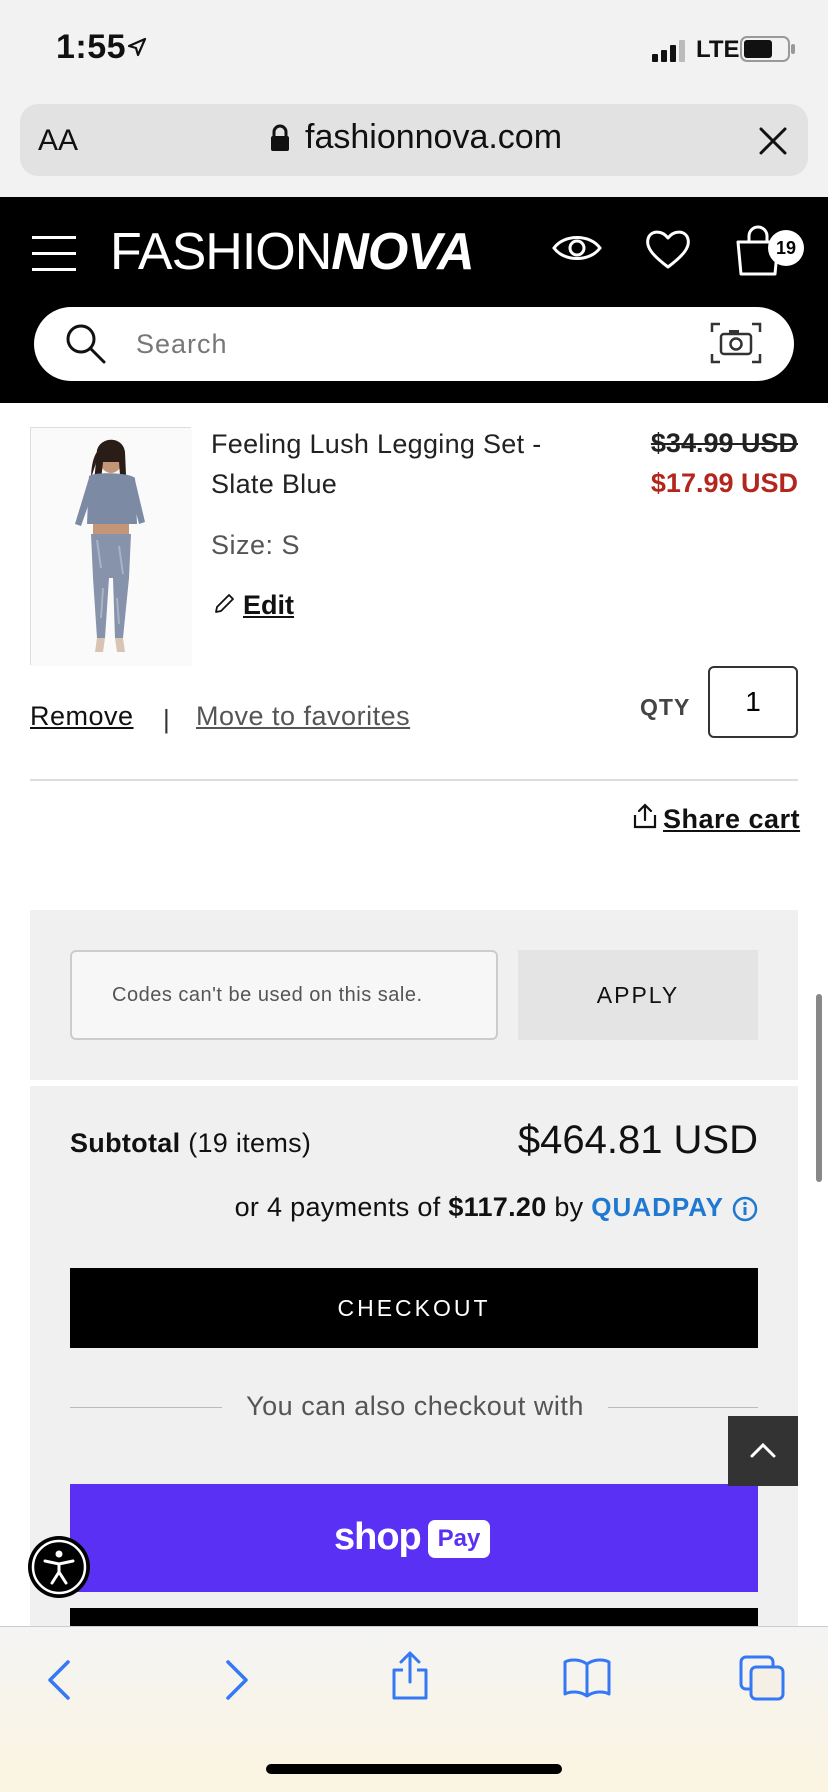 The width and height of the screenshot is (828, 1792). Describe the element at coordinates (91, 47) in the screenshot. I see `status-time: 1:55` at that location.